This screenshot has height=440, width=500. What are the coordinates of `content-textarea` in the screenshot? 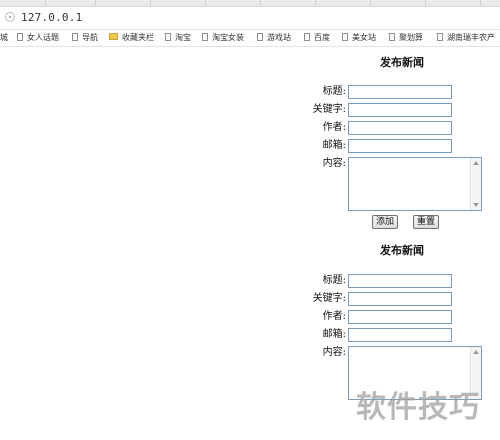 It's located at (415, 184).